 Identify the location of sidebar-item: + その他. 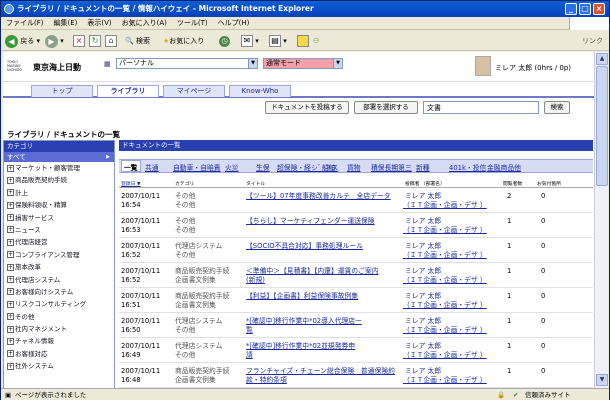
(59, 317).